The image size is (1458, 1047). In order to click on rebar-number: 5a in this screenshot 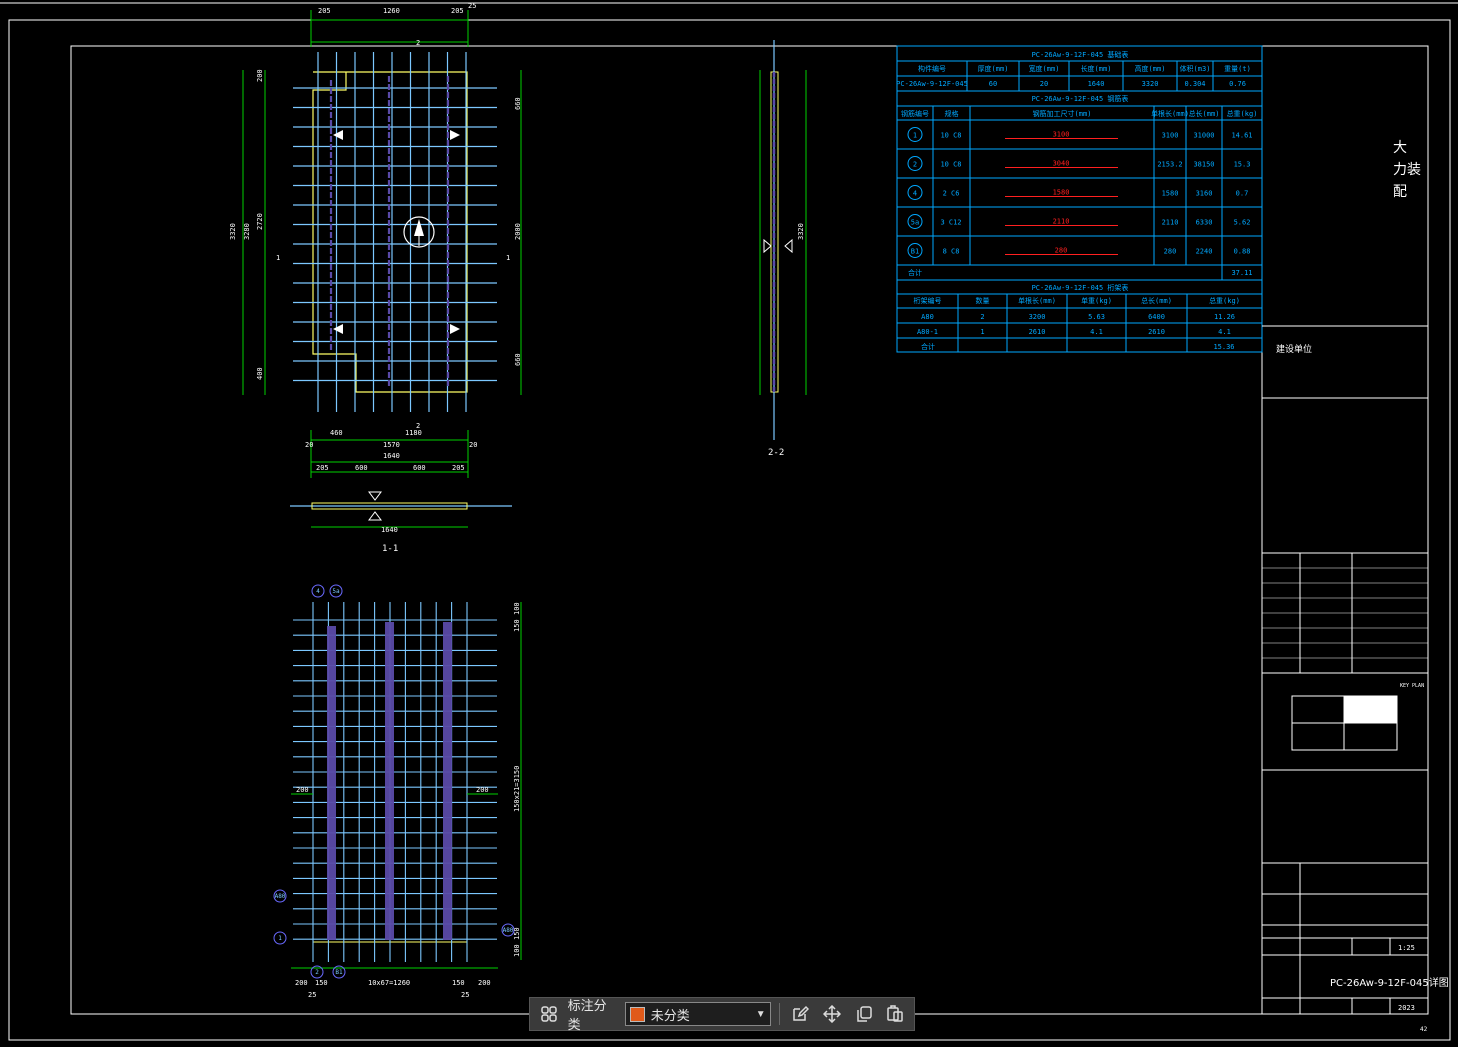, I will do `click(915, 223)`.